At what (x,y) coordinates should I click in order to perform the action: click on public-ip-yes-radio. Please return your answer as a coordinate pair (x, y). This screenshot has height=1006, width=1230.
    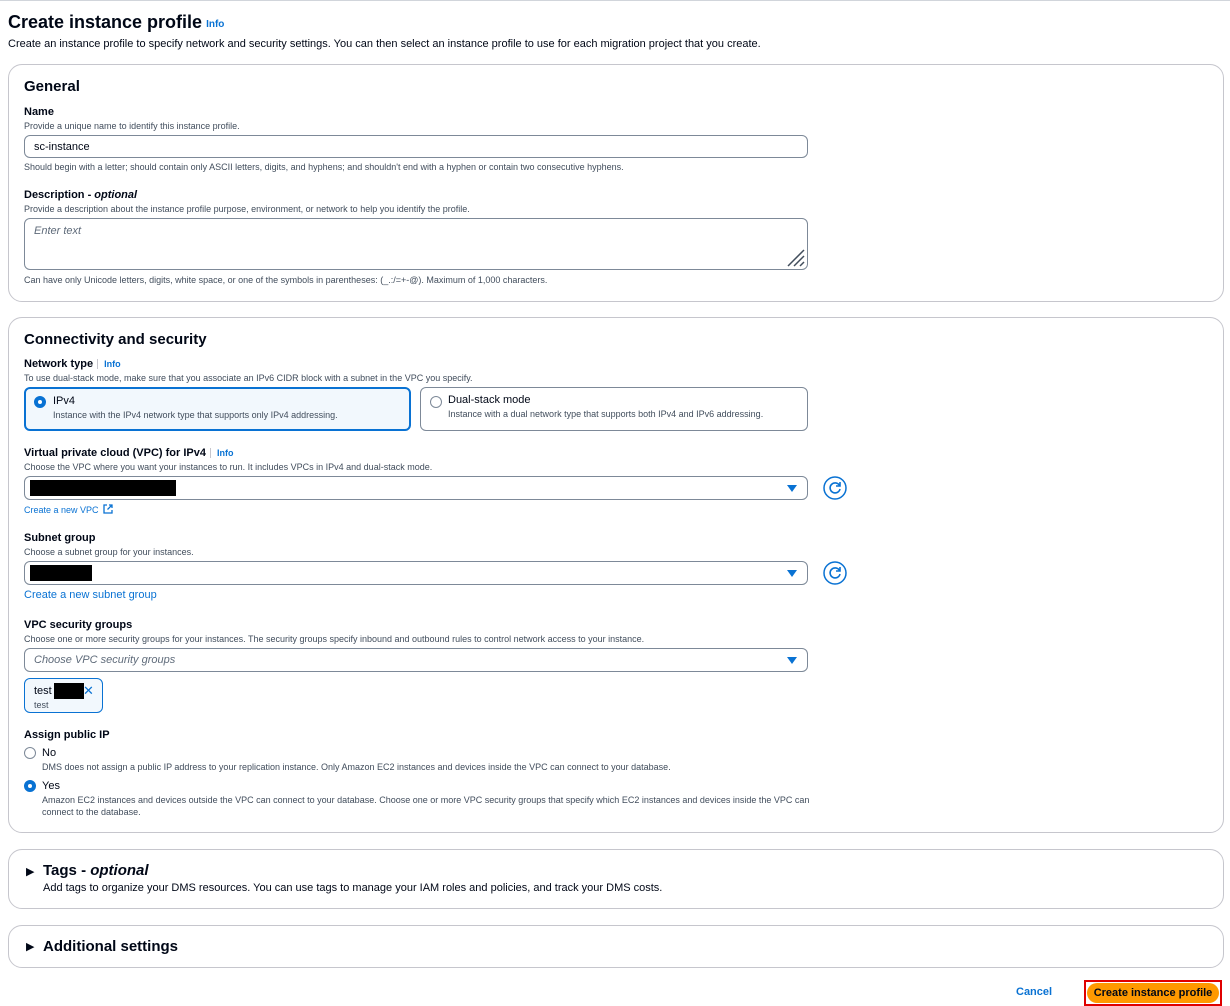
    Looking at the image, I should click on (30, 786).